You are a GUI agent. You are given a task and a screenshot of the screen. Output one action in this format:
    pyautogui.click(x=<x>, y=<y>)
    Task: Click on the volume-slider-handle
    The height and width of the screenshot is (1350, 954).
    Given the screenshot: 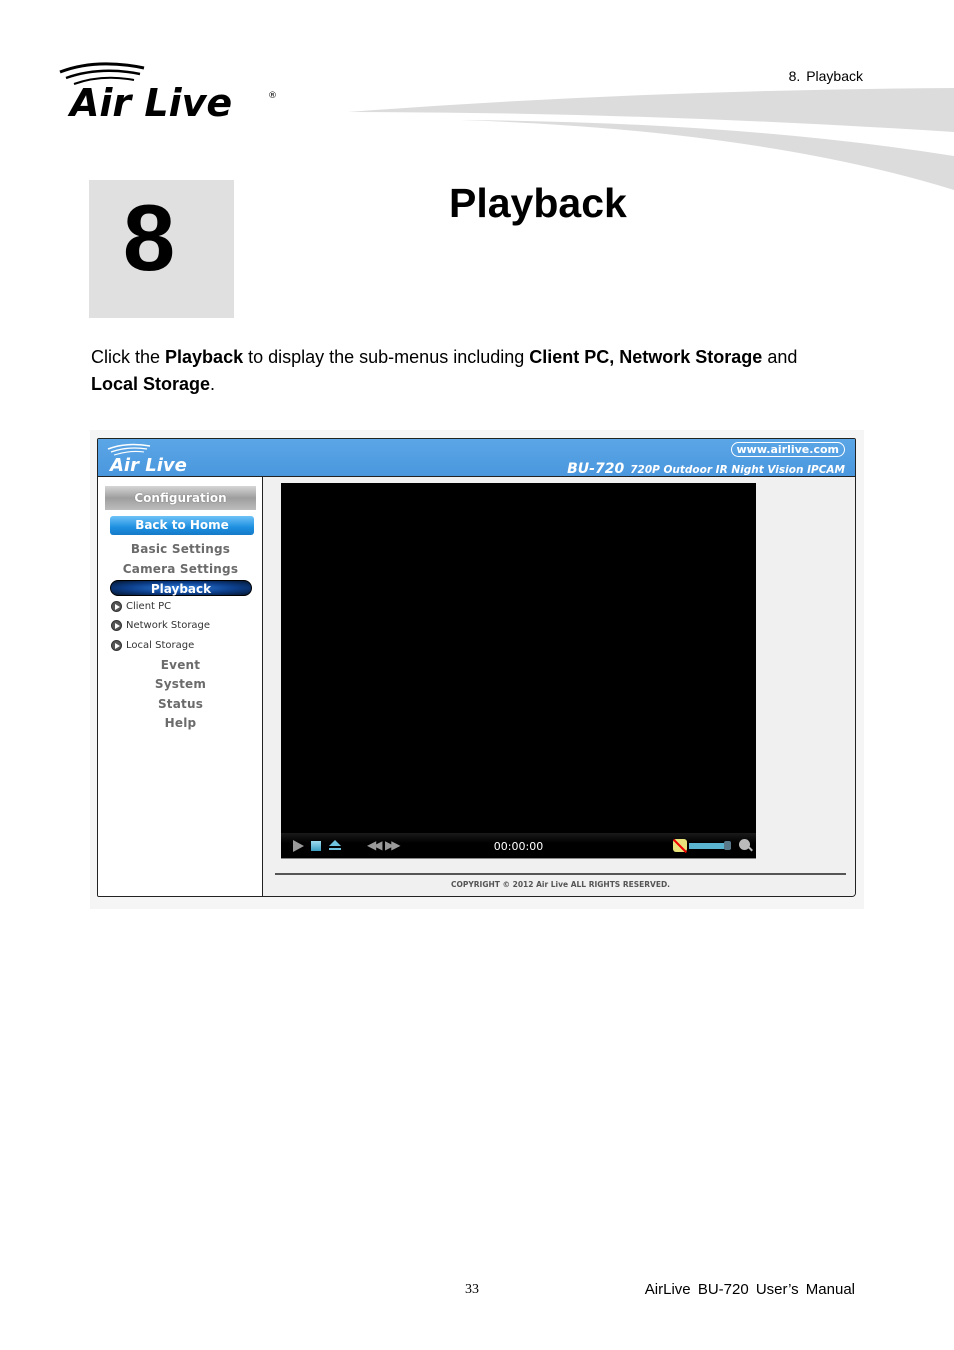 What is the action you would take?
    pyautogui.click(x=727, y=845)
    